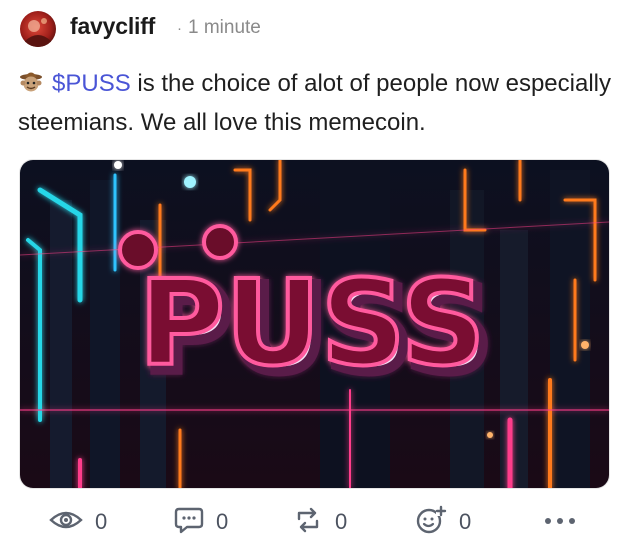 Image resolution: width=640 pixels, height=549 pixels. What do you see at coordinates (38, 29) in the screenshot?
I see `avatar` at bounding box center [38, 29].